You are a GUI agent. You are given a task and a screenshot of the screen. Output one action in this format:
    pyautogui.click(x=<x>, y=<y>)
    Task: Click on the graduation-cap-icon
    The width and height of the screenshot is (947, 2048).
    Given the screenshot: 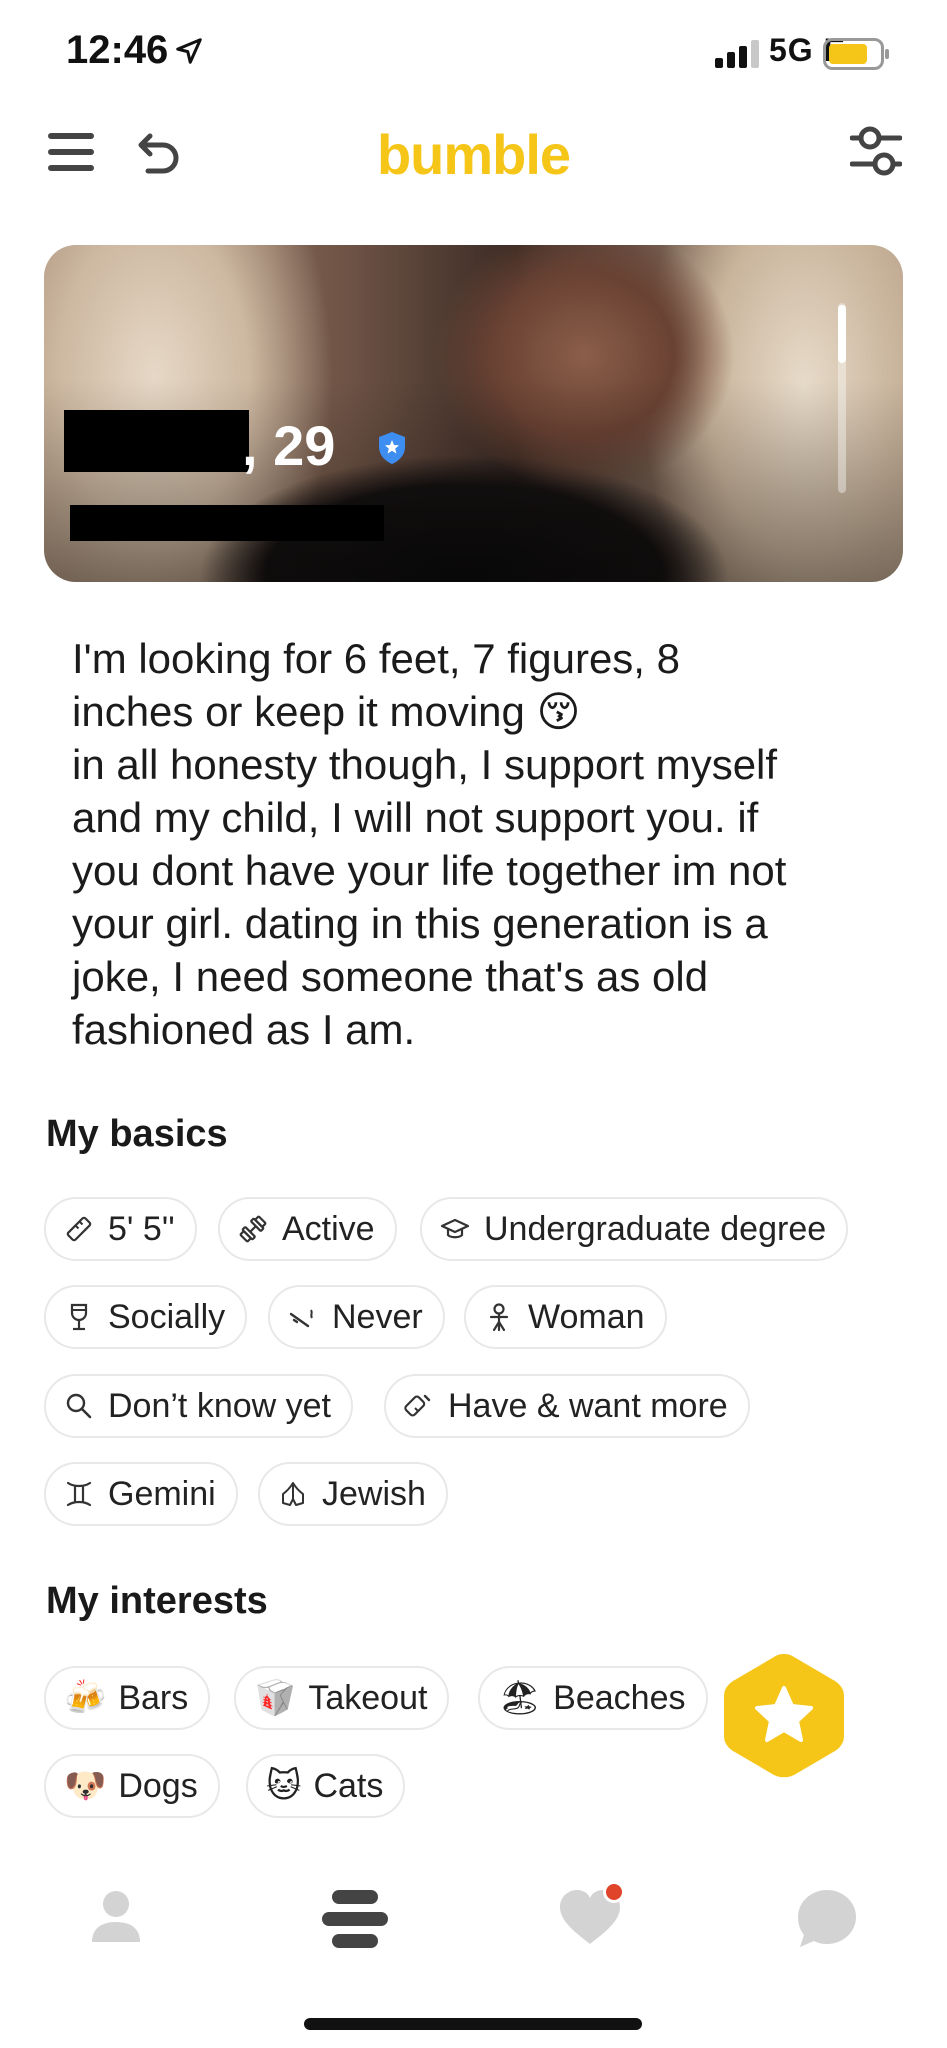 What is the action you would take?
    pyautogui.click(x=455, y=1228)
    